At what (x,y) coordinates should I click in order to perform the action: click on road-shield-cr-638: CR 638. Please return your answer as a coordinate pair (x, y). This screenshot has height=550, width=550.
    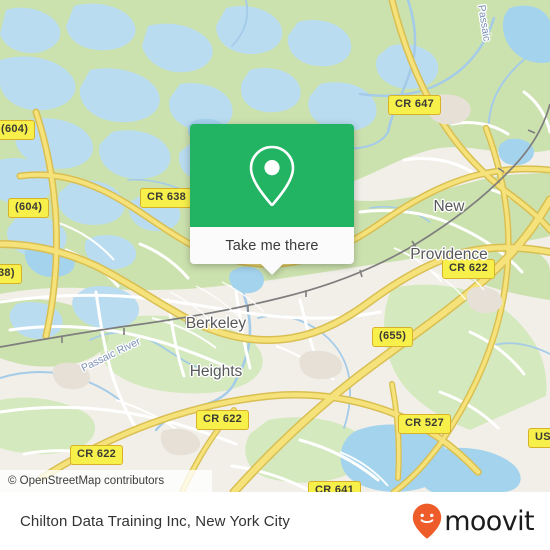
    Looking at the image, I should click on (167, 198).